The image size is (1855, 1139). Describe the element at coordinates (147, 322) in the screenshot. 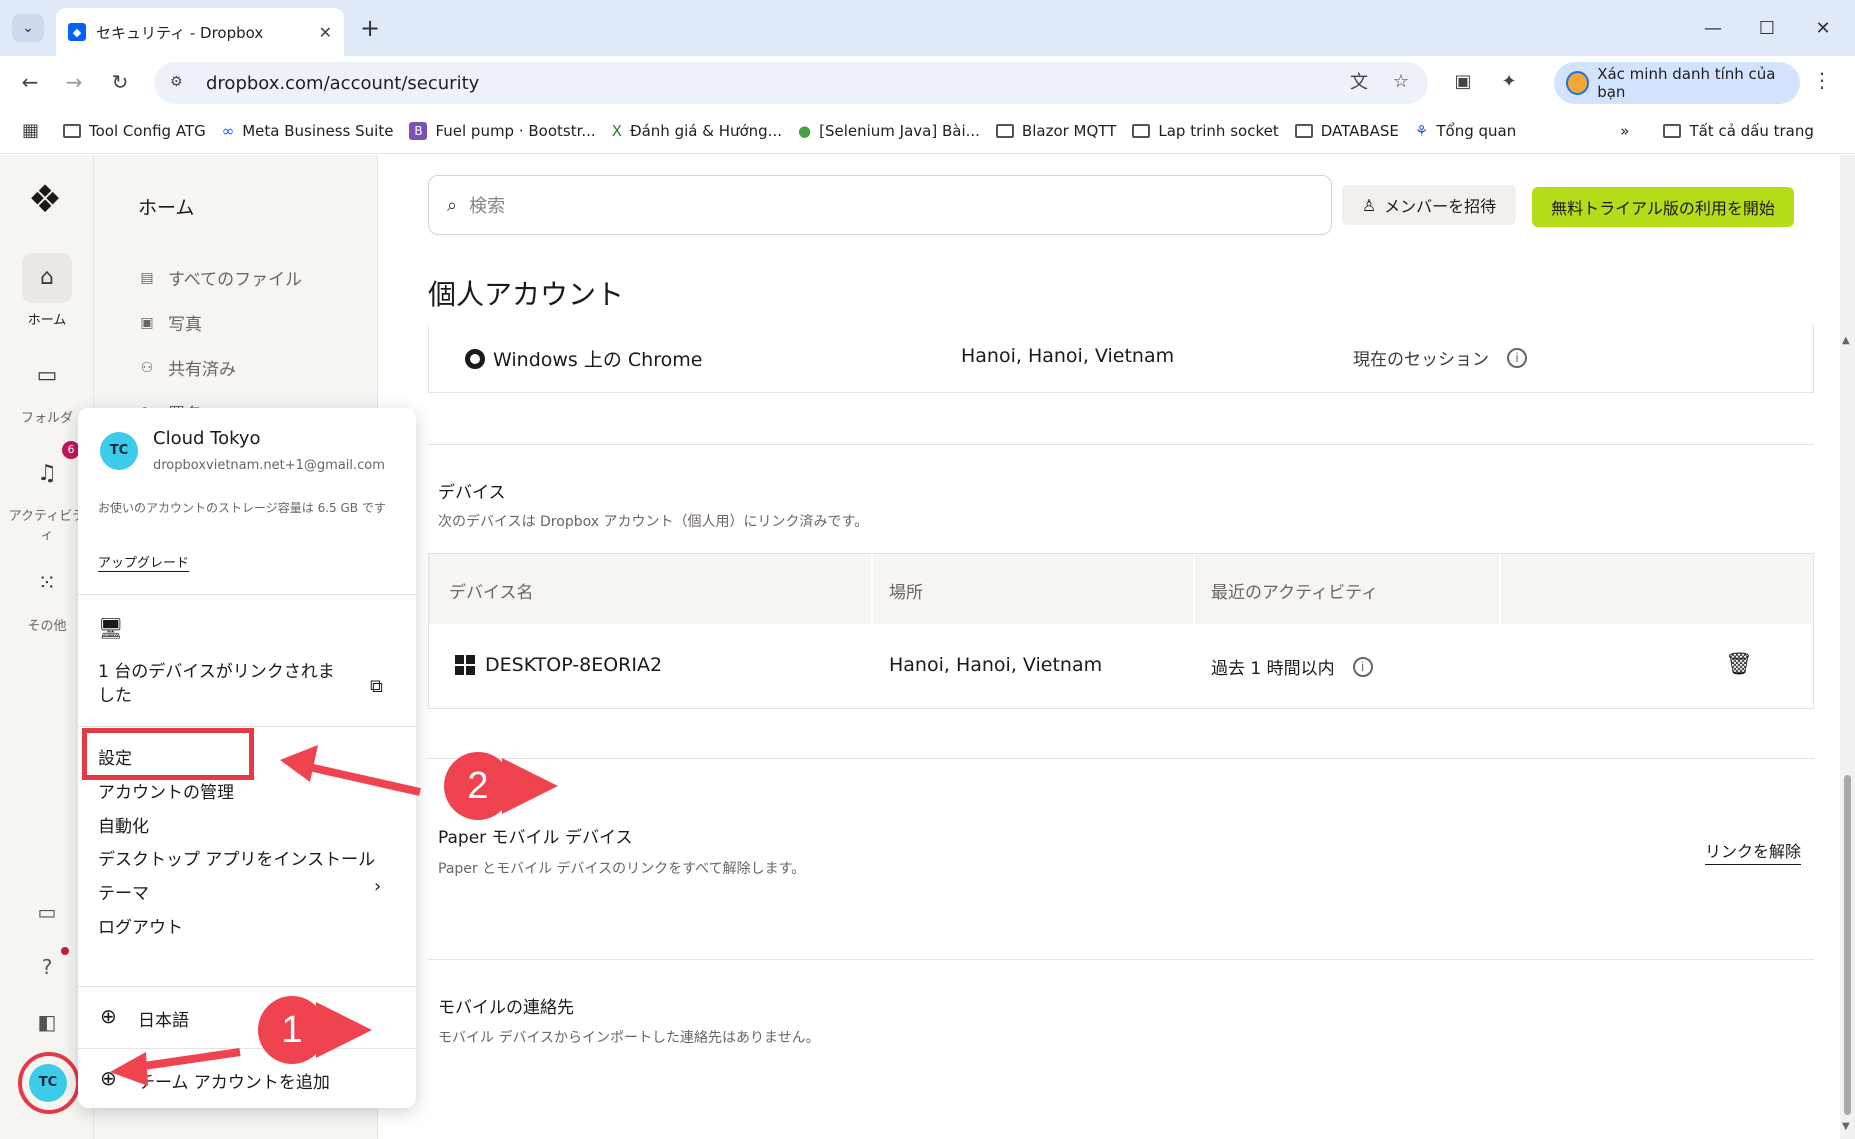

I see `photo-icon: ▣` at that location.